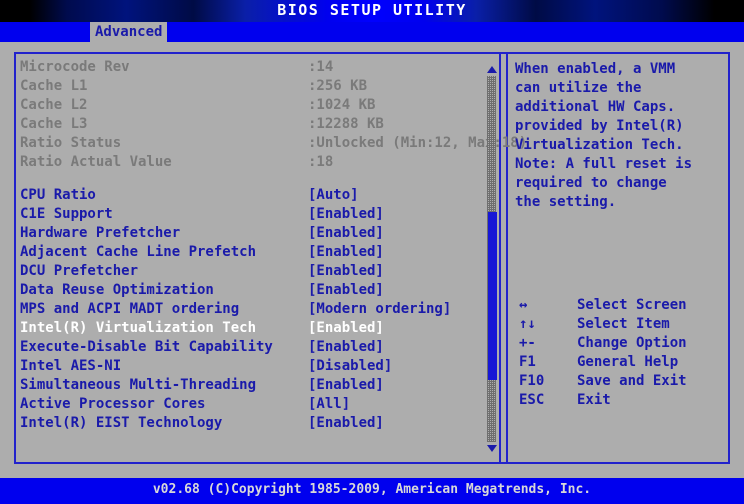  I want to click on key-legend-description: General Help, so click(628, 362).